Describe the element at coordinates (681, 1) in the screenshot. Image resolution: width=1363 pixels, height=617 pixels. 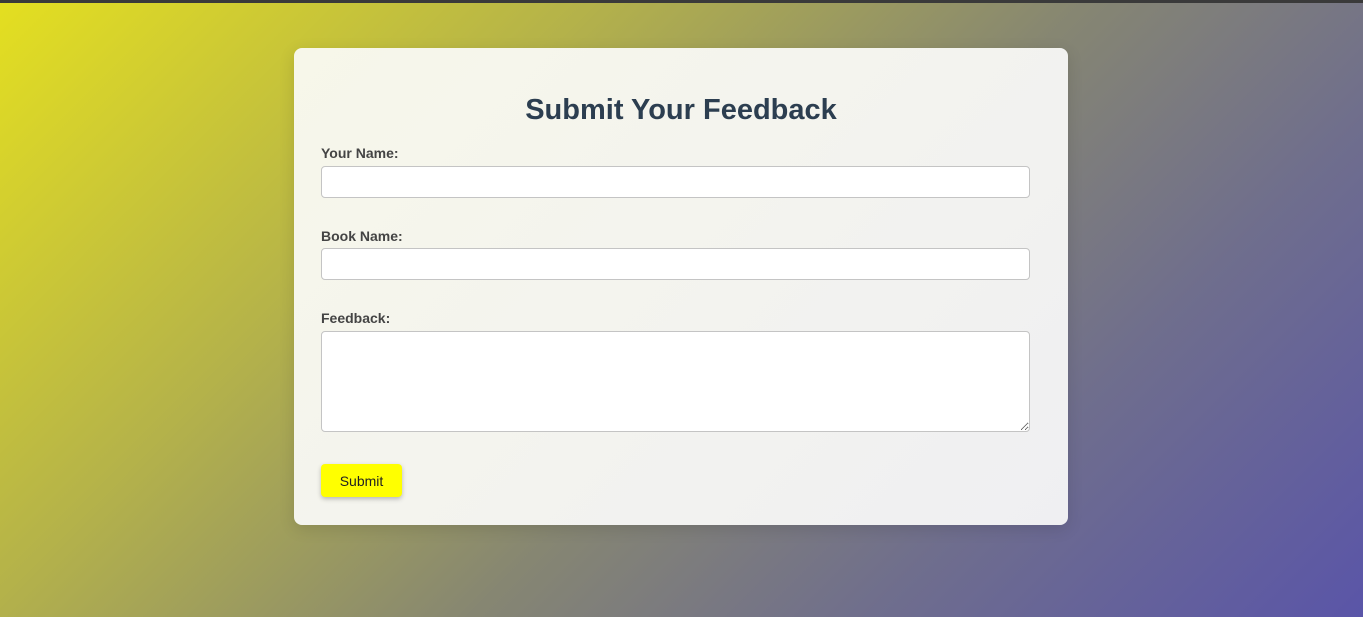
I see `top-border` at that location.